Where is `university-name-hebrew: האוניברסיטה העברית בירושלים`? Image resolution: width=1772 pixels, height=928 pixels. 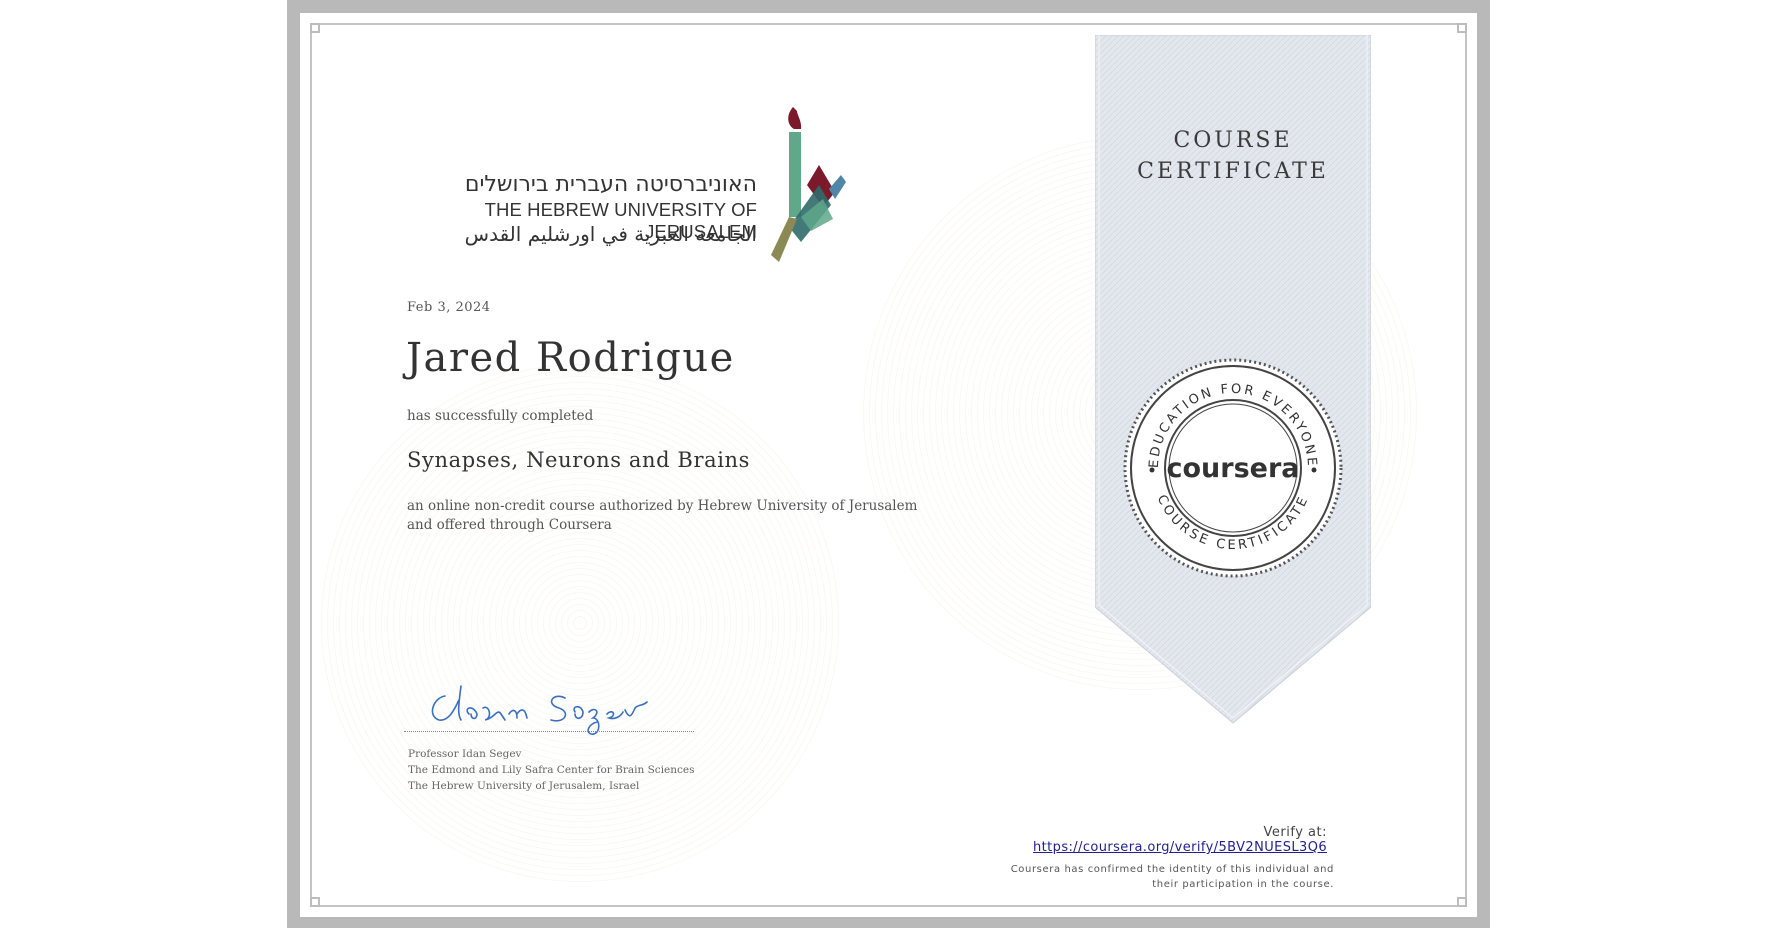
university-name-hebrew: האוניברסיטה העברית בירושלים is located at coordinates (582, 184).